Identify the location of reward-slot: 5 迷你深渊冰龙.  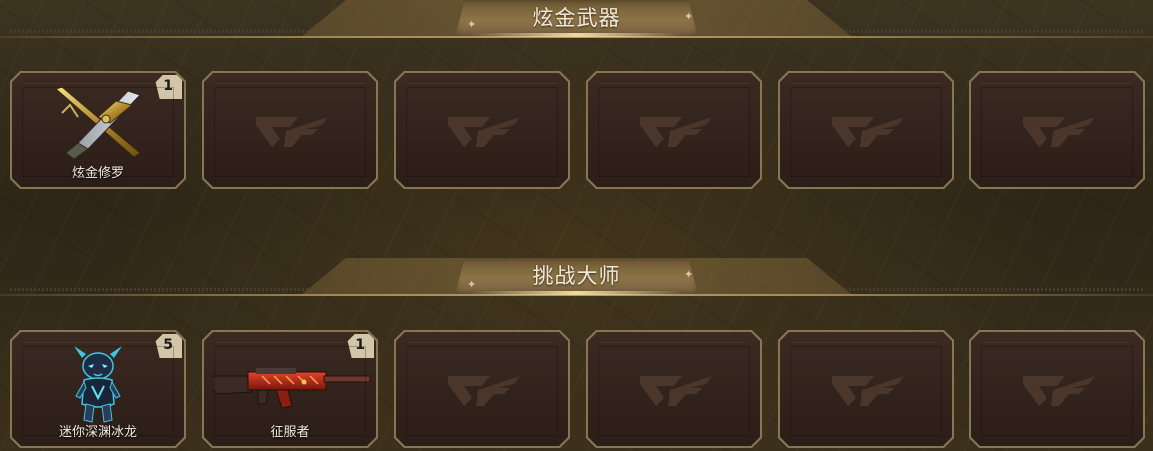
(98, 389).